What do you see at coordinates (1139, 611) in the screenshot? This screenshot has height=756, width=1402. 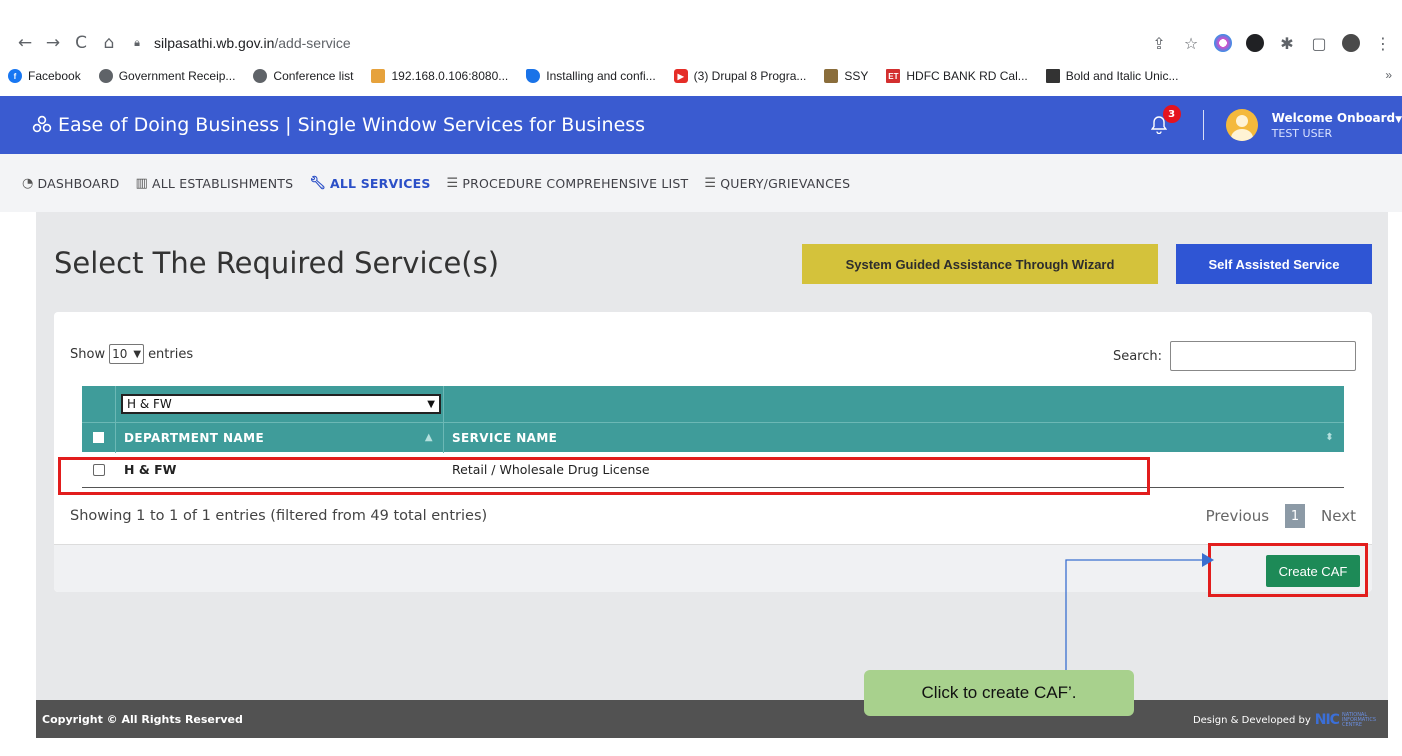 I see `callout-connector` at bounding box center [1139, 611].